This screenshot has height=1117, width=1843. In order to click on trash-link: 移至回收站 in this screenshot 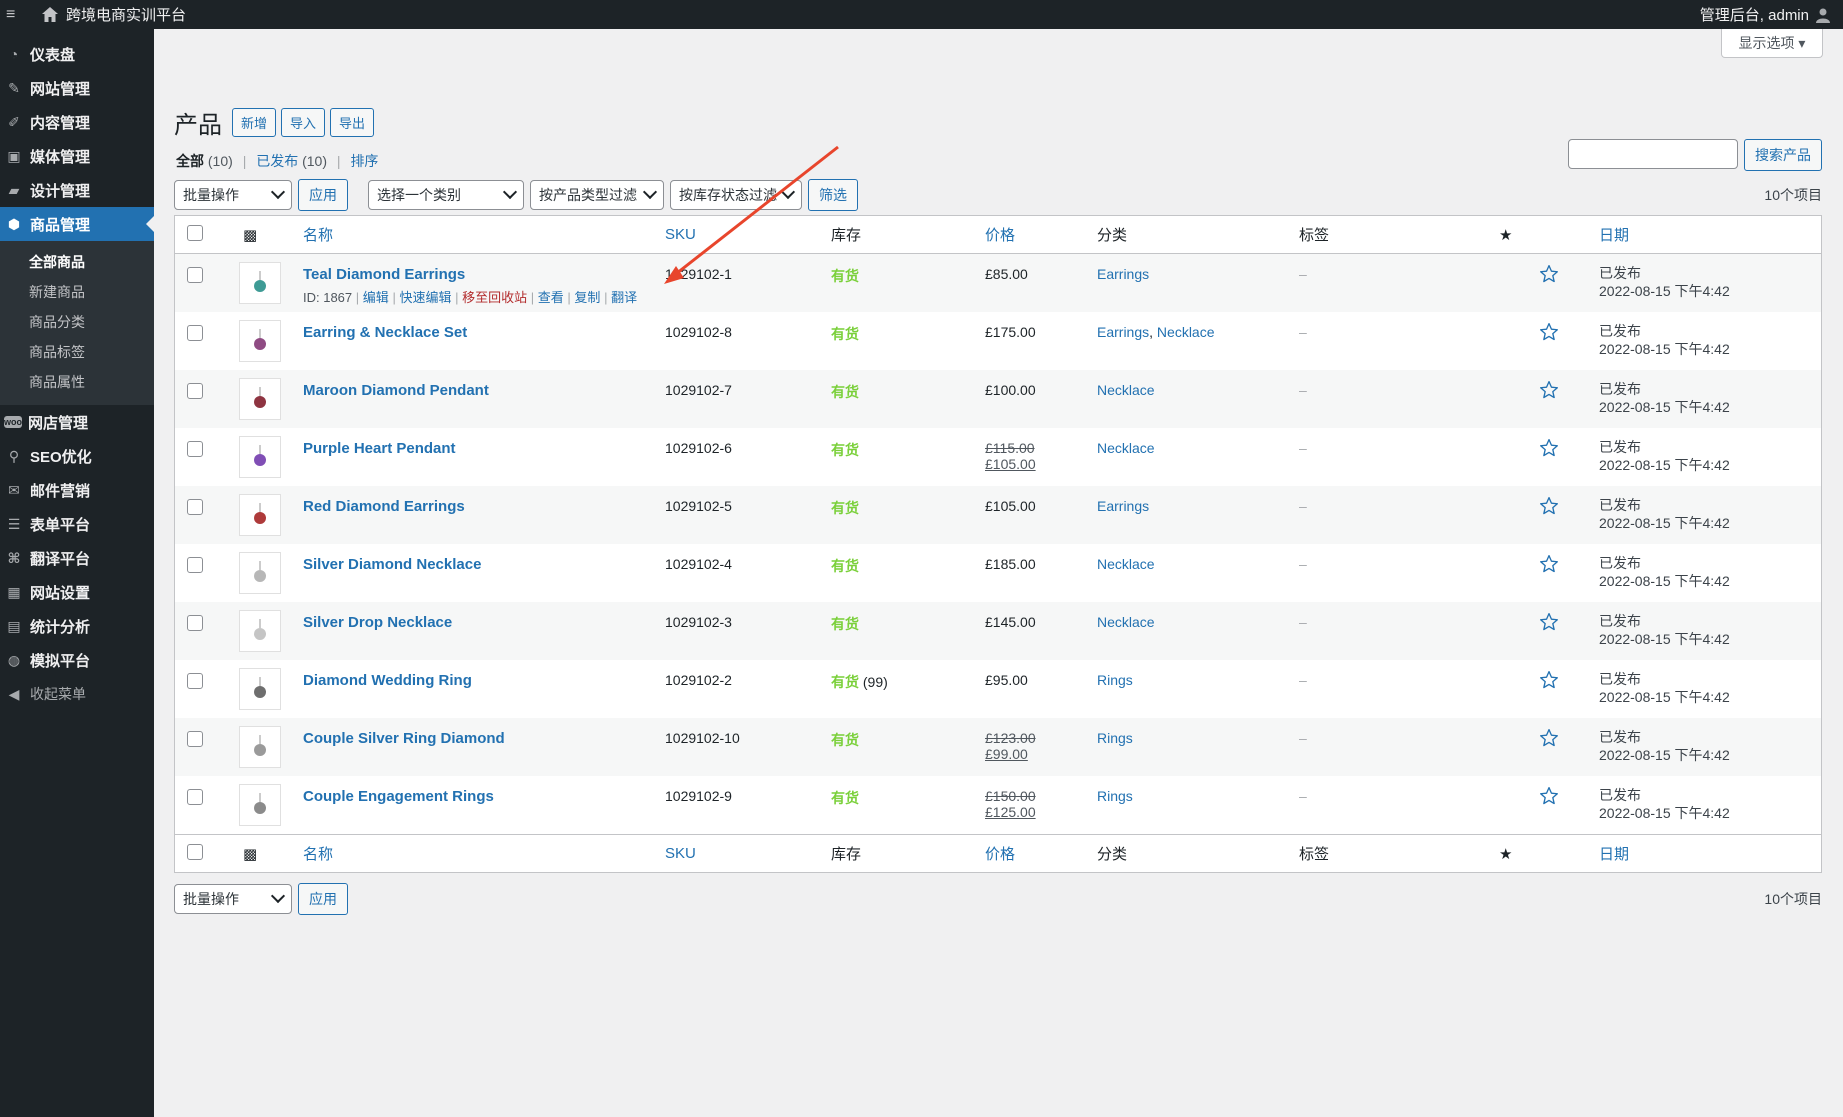, I will do `click(494, 297)`.